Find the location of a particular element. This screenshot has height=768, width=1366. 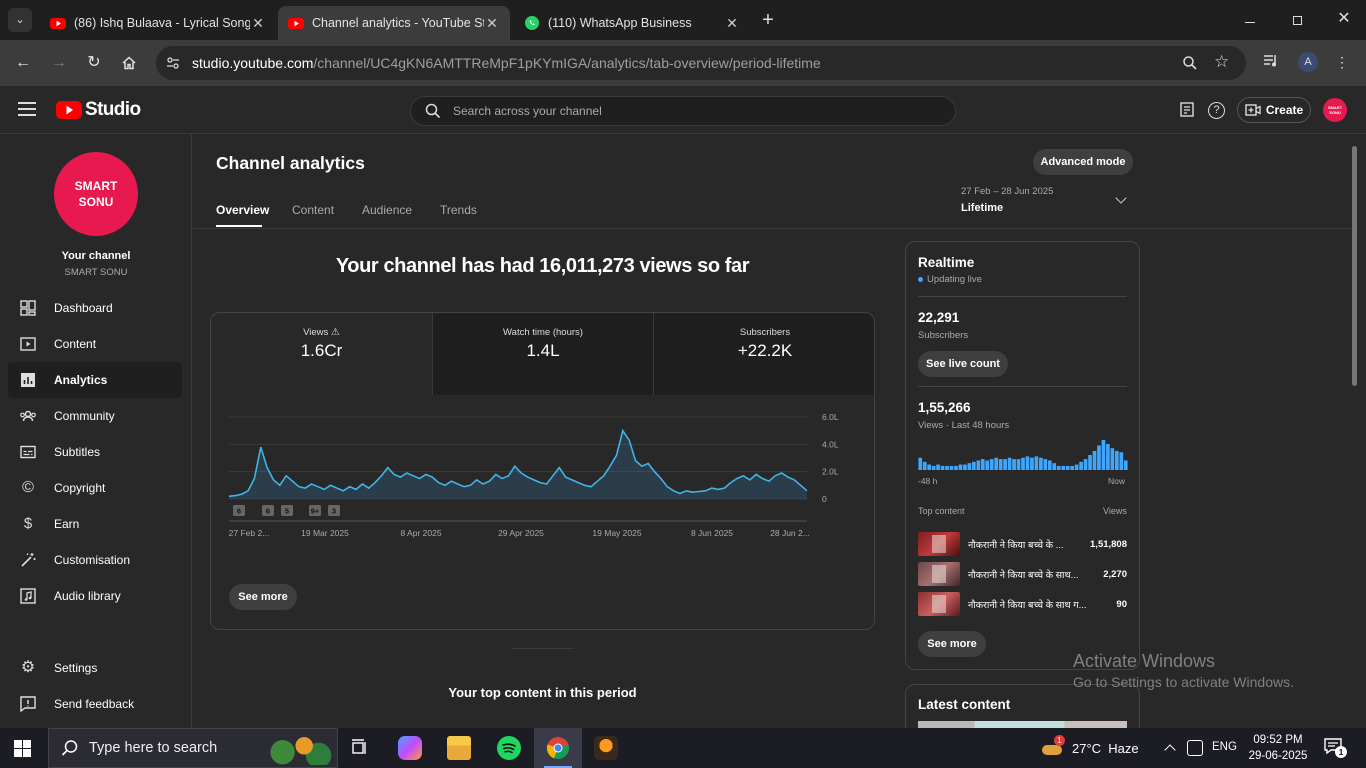

metric-tab-subscribers: Subscribers +22.2K is located at coordinates (763, 354).